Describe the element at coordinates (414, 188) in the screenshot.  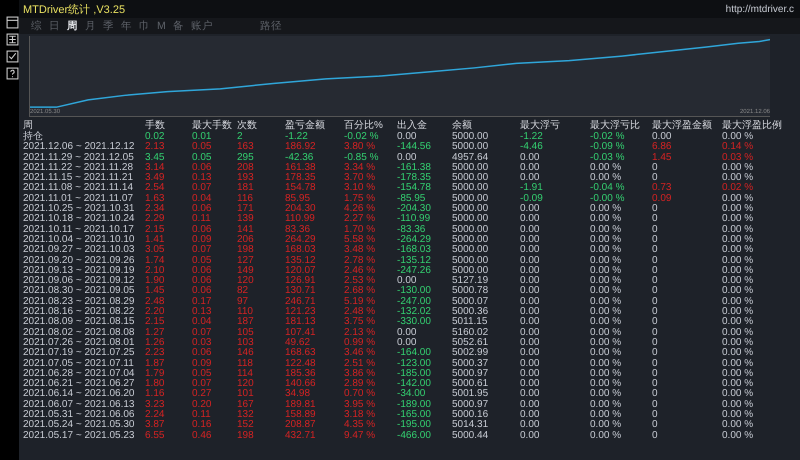
I see `table-cell-text: -154.78` at that location.